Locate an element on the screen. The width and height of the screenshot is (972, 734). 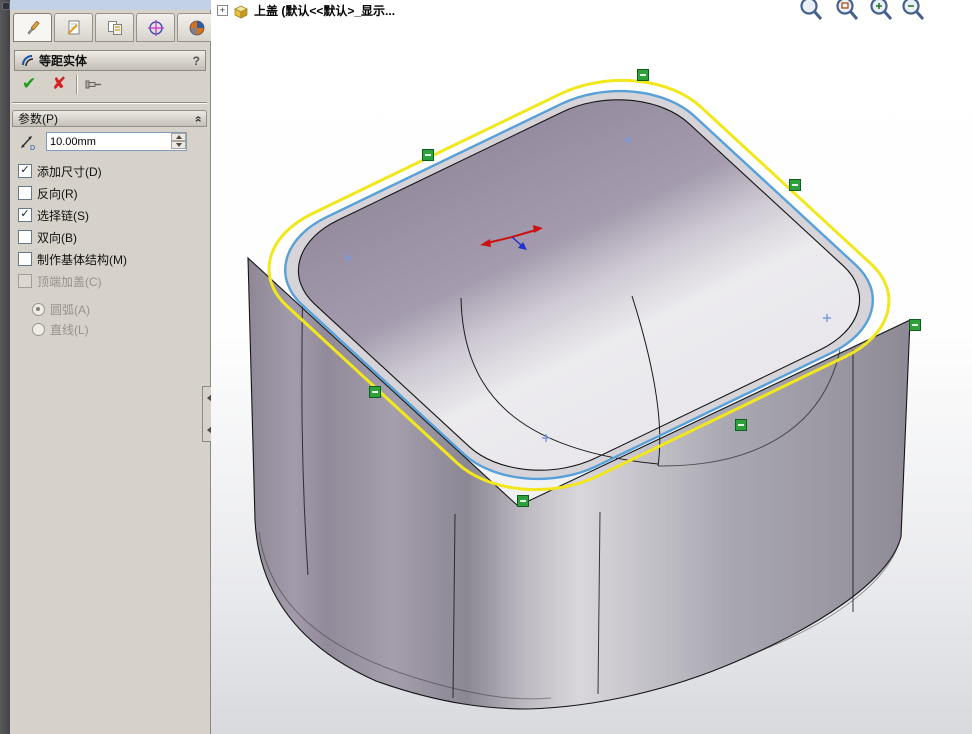
checkbox-顶端加盖(C): 顶端加盖(C) is located at coordinates (60, 281).